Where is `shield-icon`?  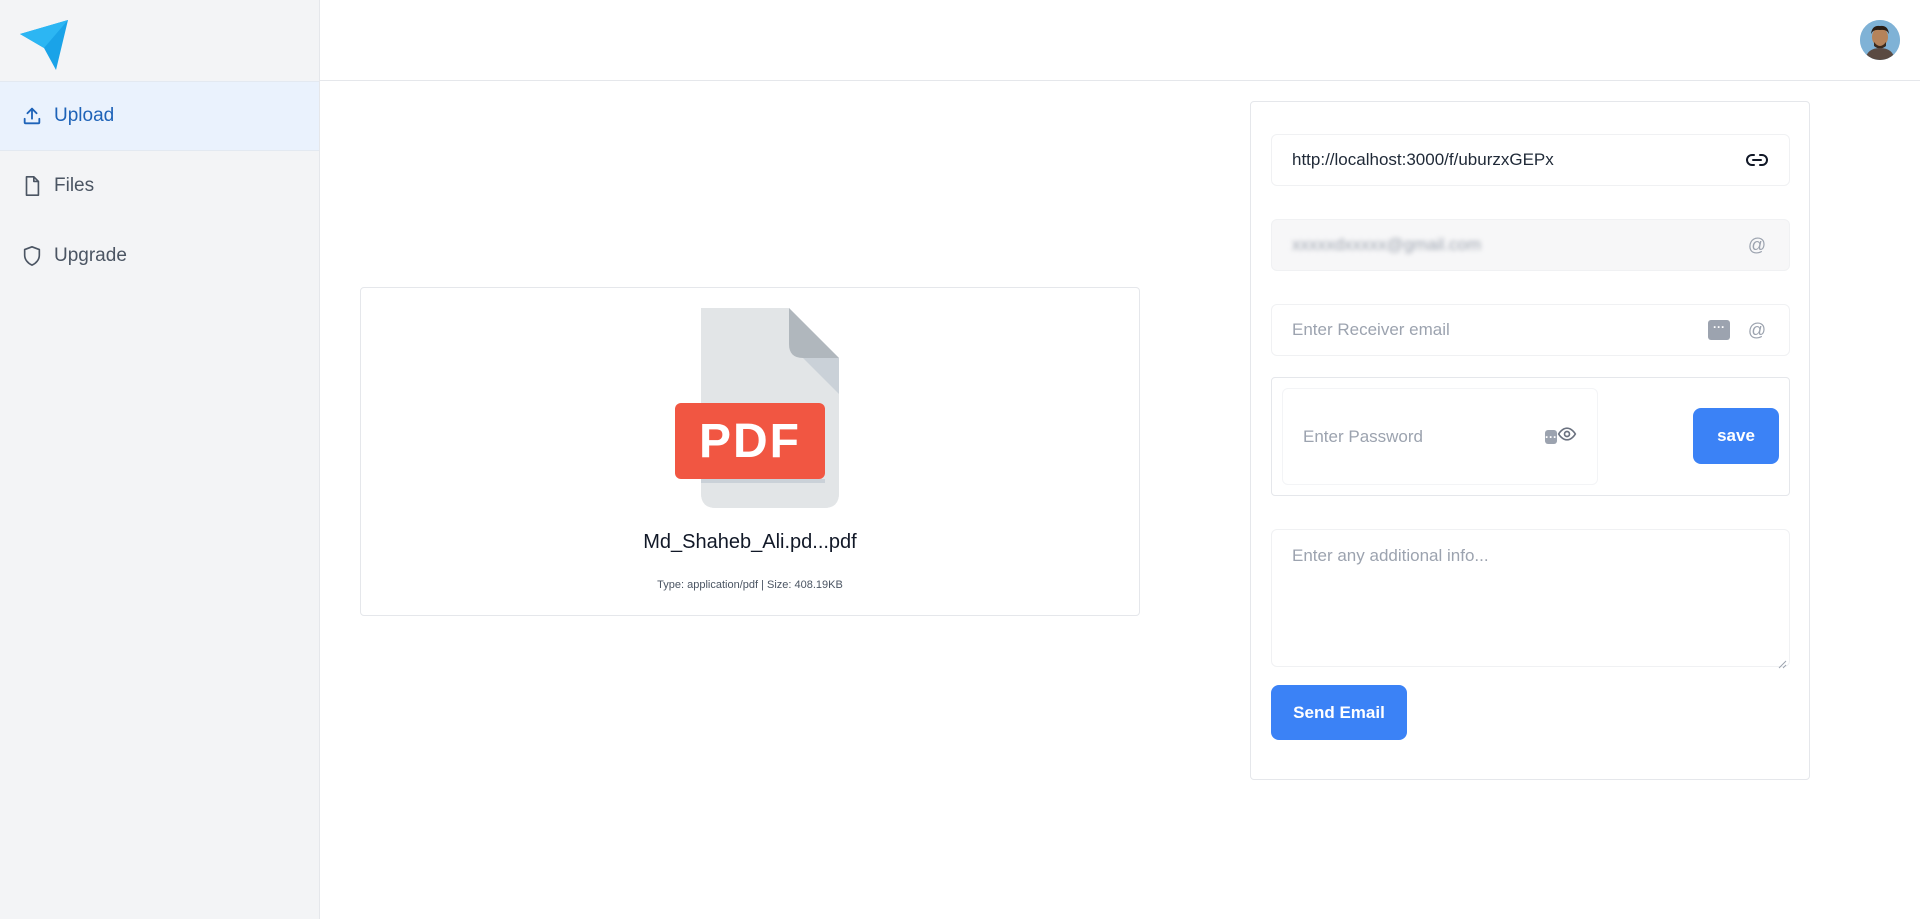 shield-icon is located at coordinates (32, 256).